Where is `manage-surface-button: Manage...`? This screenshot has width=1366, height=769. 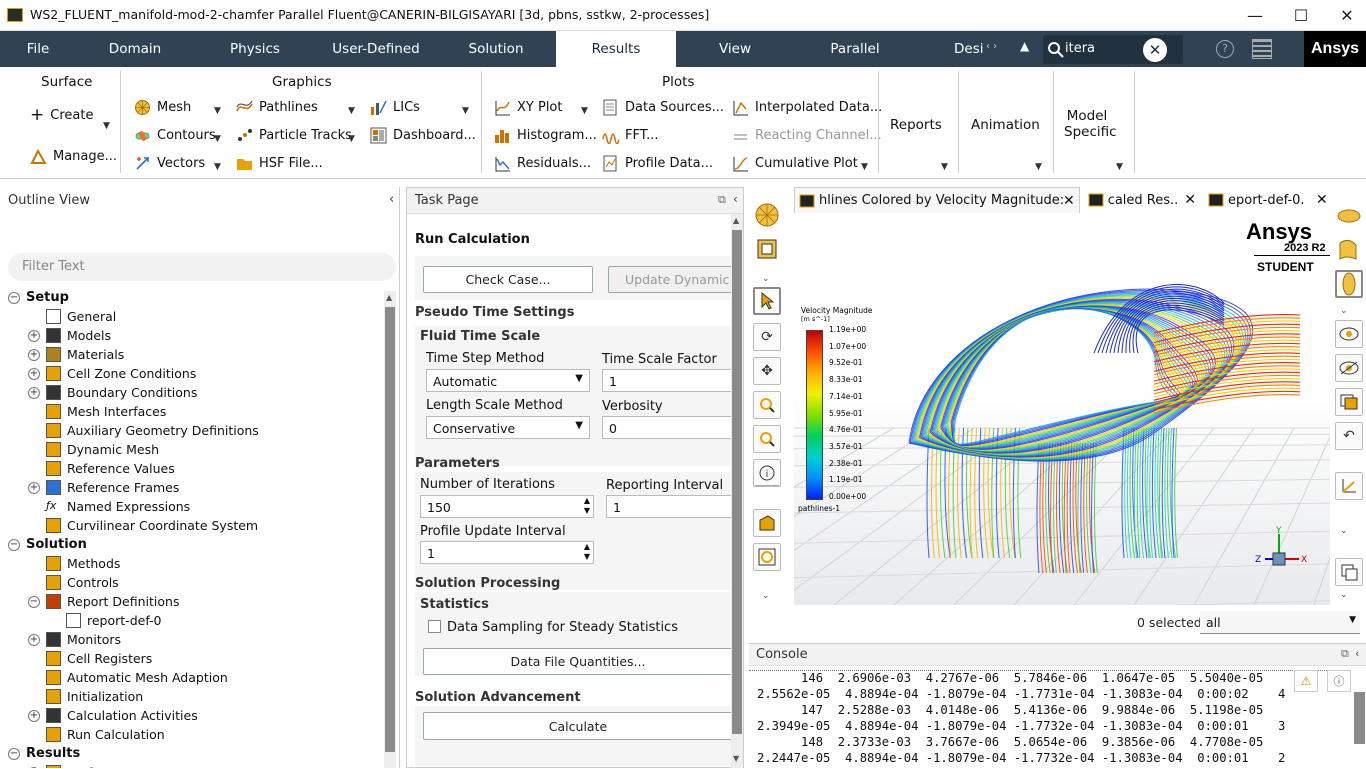 manage-surface-button: Manage... is located at coordinates (73, 156).